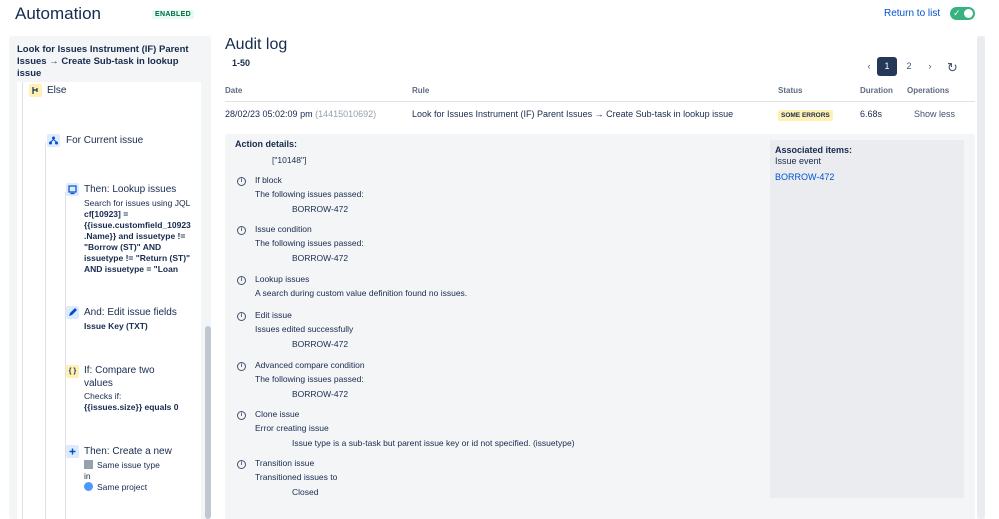 This screenshot has height=519, width=999. What do you see at coordinates (805, 115) in the screenshot?
I see `log-status-badge: SOME ERRORS` at bounding box center [805, 115].